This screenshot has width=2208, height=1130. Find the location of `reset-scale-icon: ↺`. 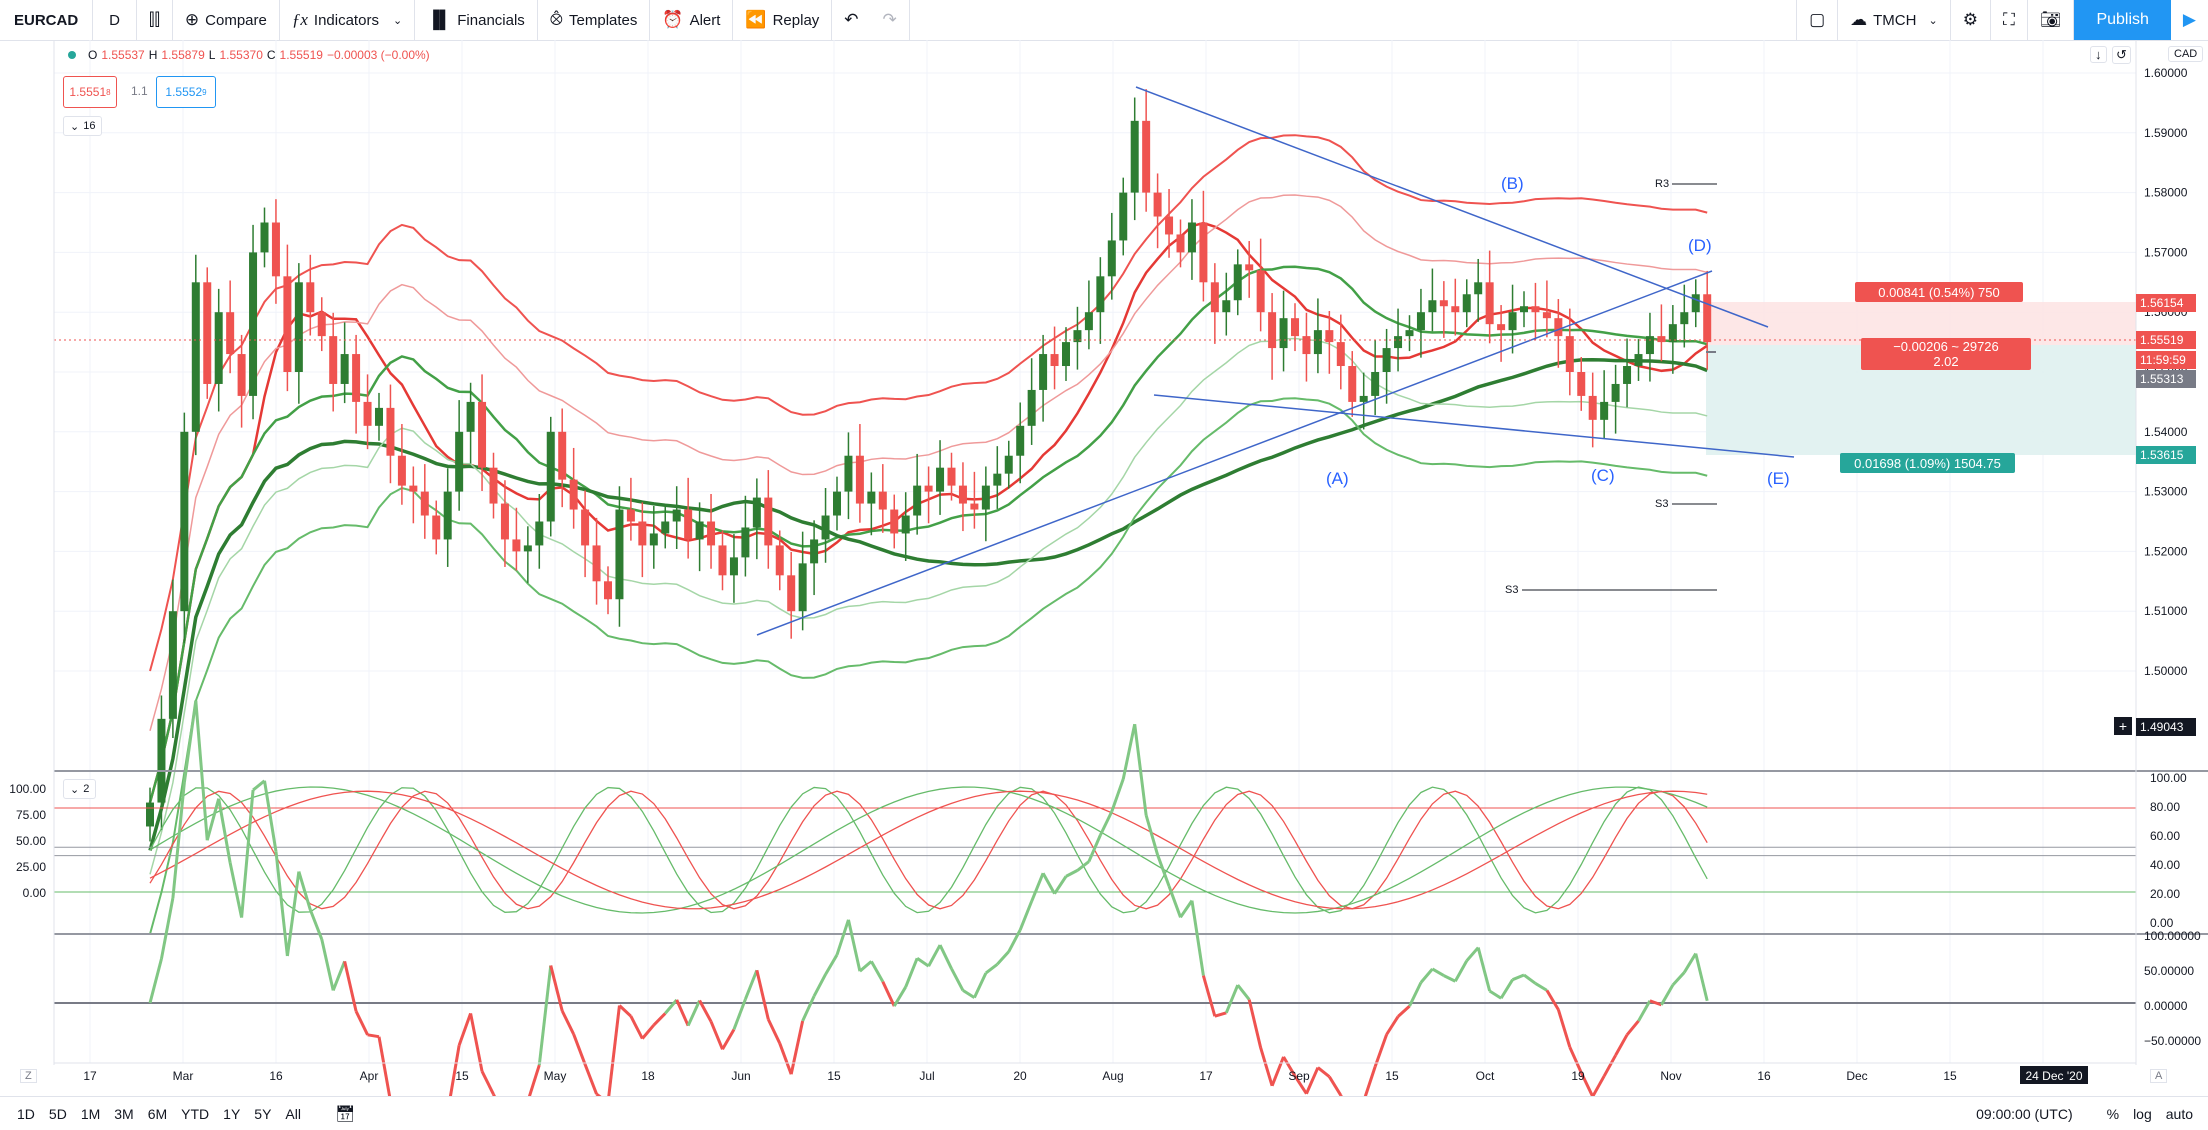

reset-scale-icon: ↺ is located at coordinates (2121, 55).